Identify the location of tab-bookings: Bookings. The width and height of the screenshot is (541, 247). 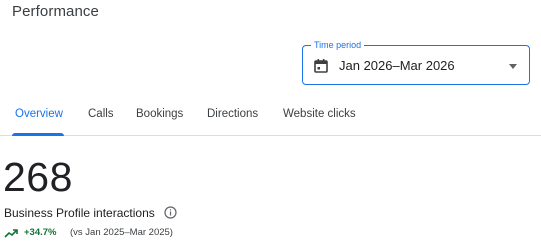
(159, 114).